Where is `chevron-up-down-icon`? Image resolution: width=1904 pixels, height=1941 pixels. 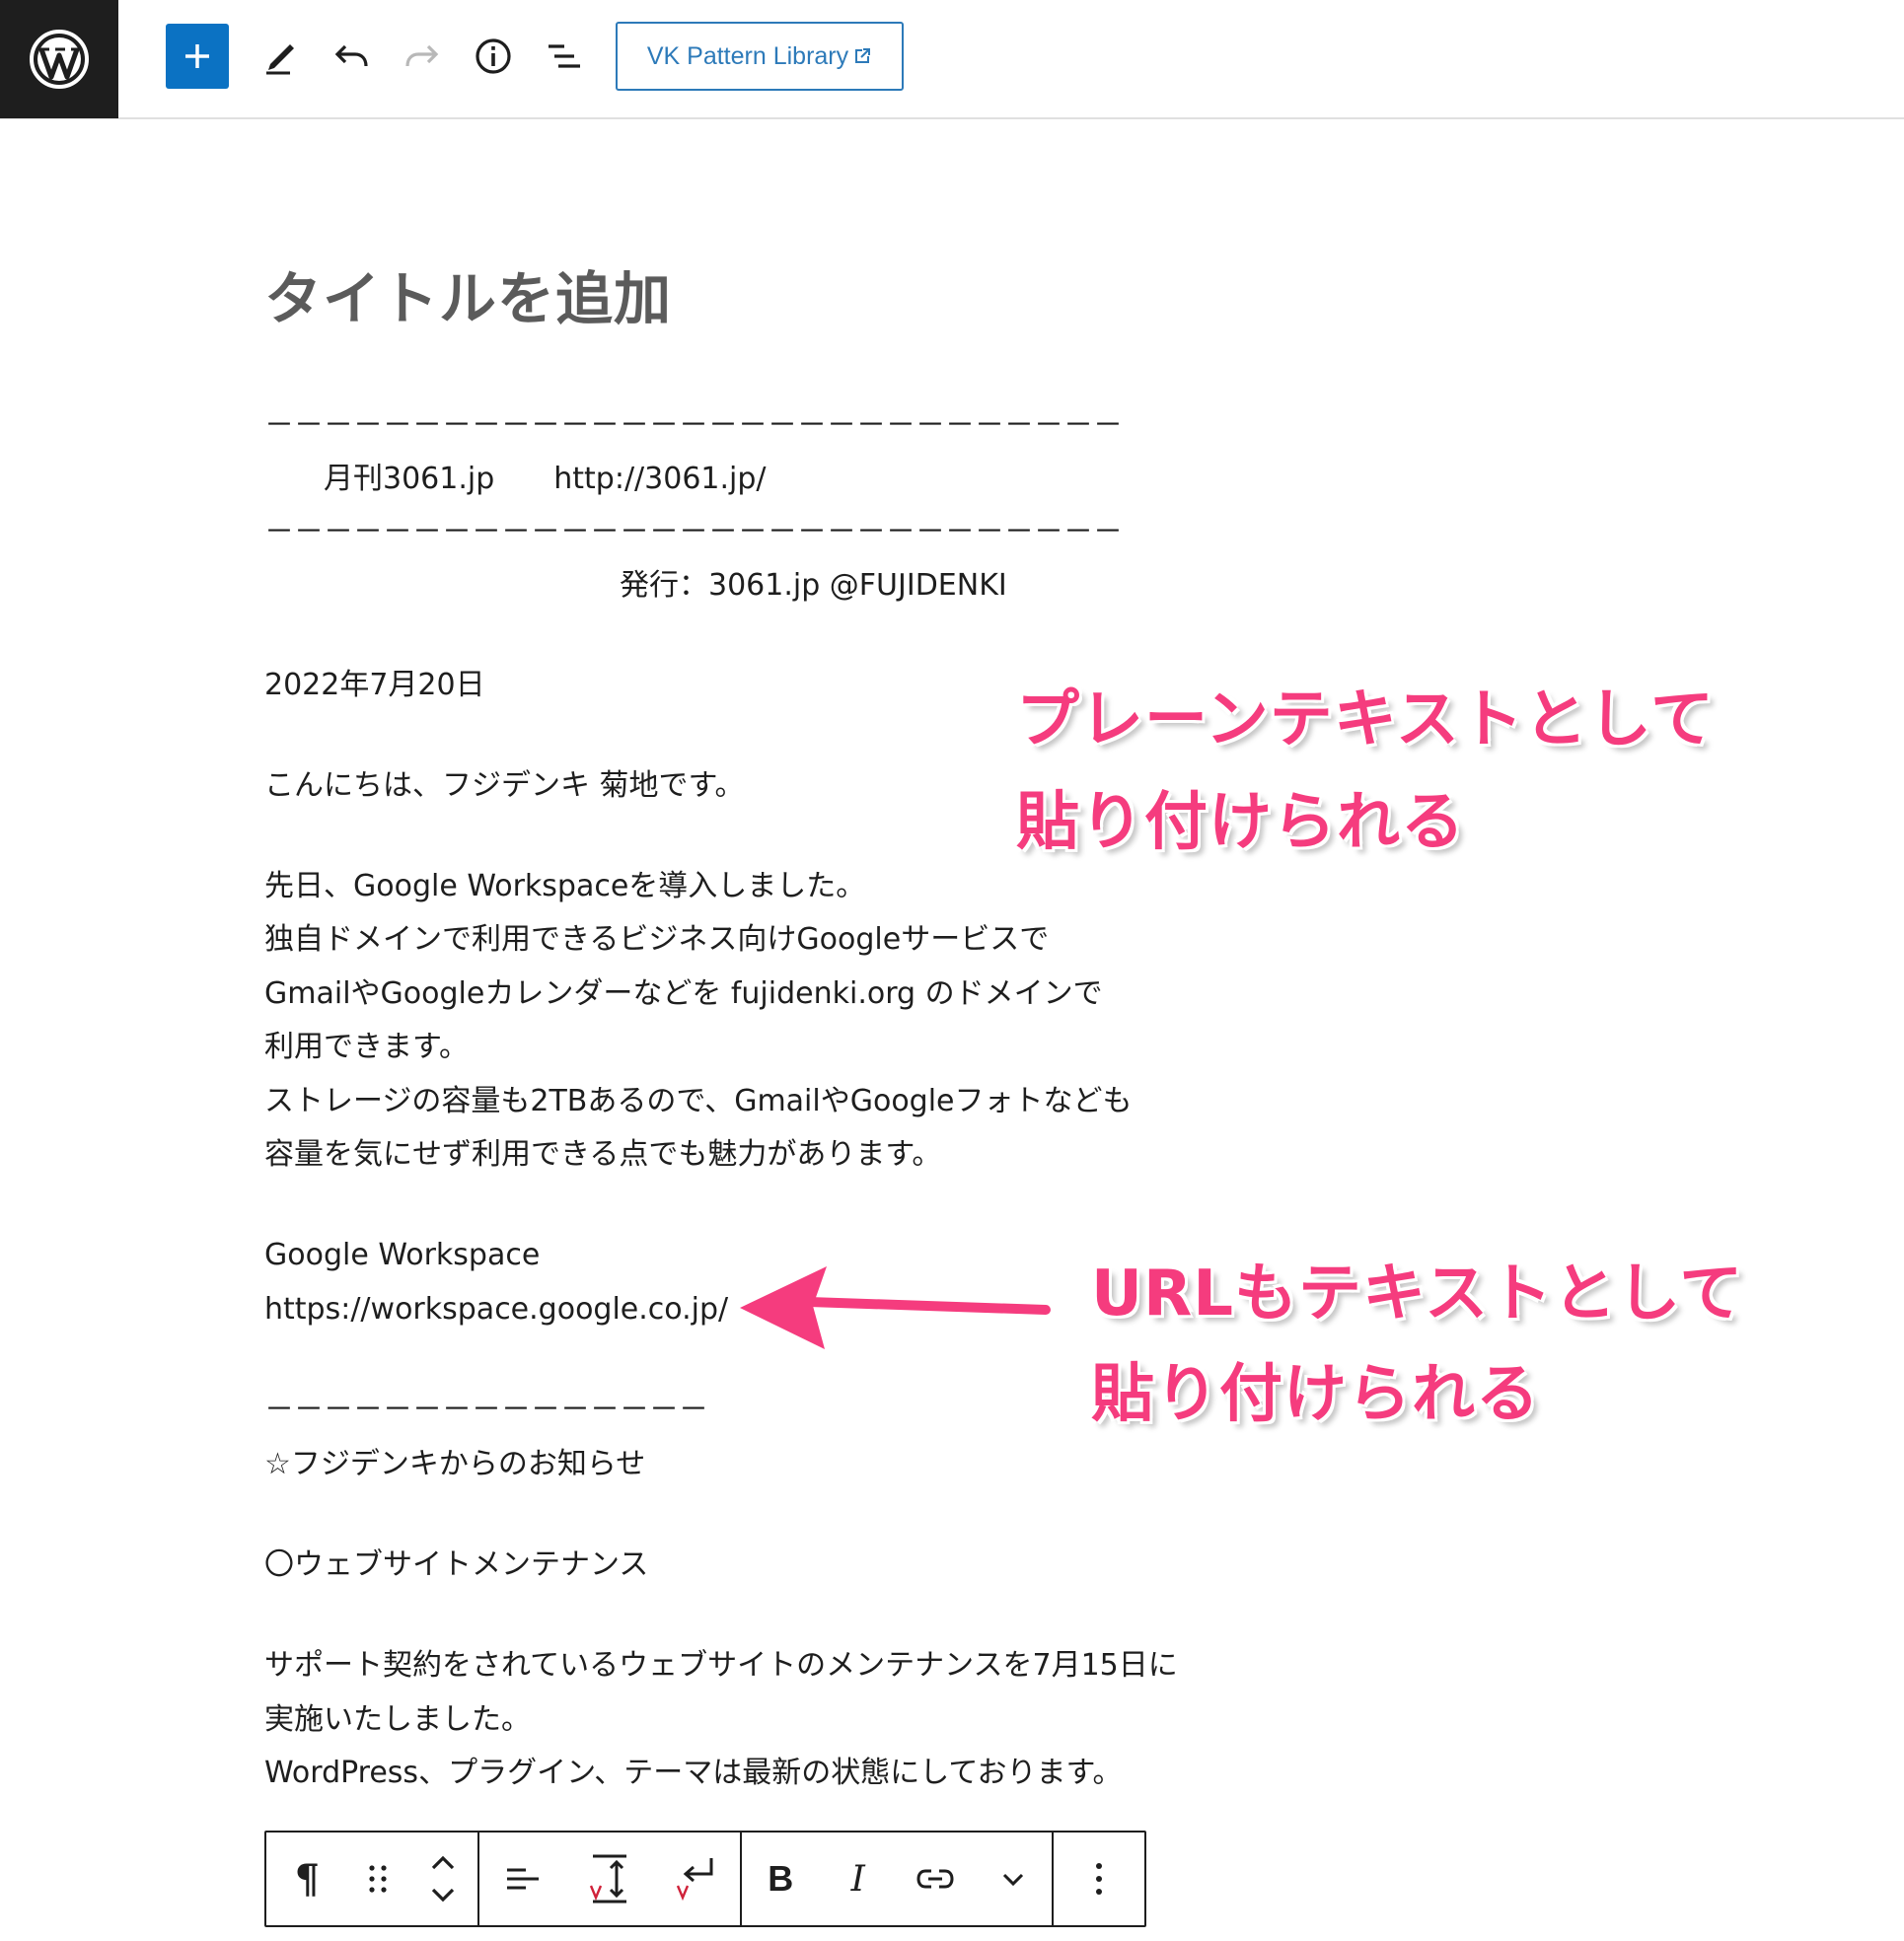
chevron-up-down-icon is located at coordinates (442, 1879).